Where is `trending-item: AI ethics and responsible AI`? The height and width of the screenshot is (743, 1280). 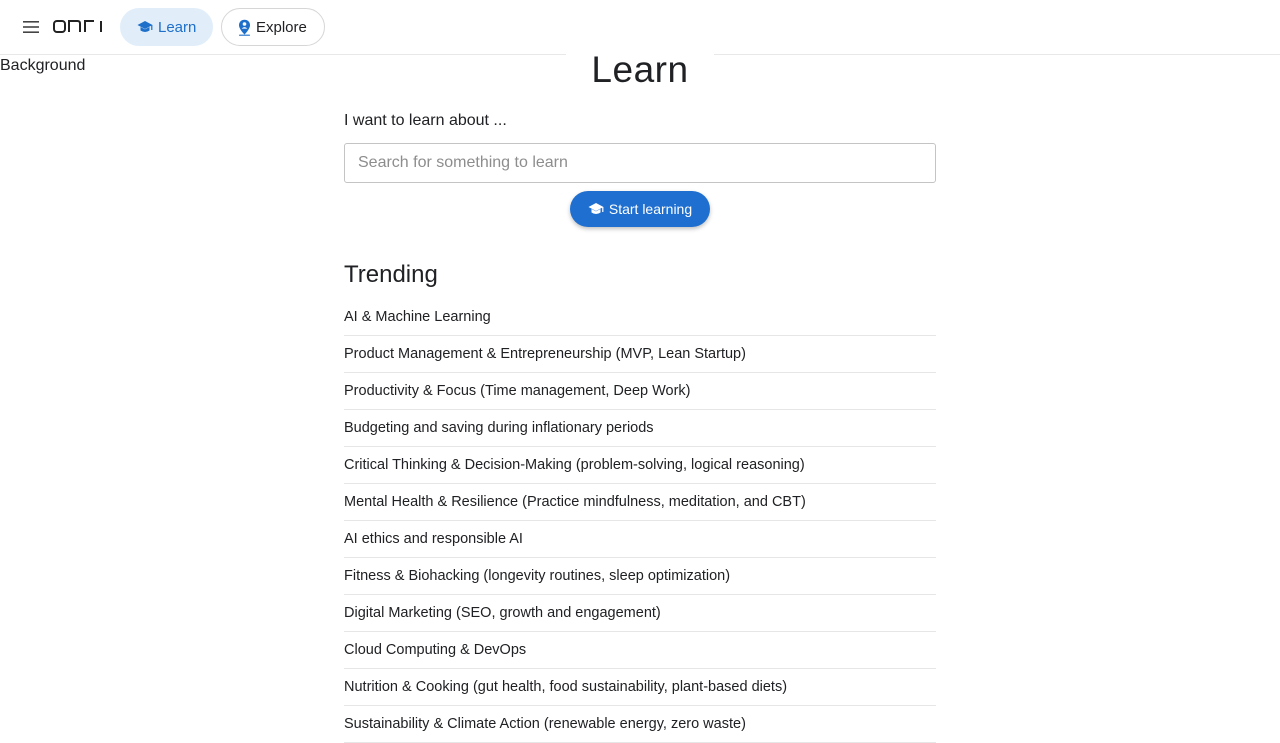 trending-item: AI ethics and responsible AI is located at coordinates (640, 539).